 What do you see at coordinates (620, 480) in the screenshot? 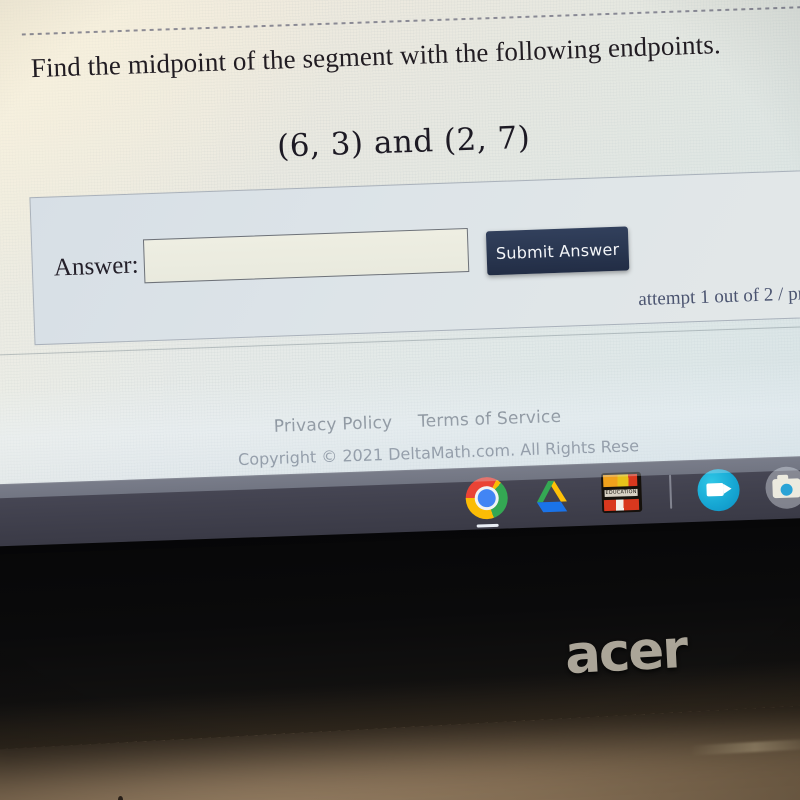
I see `education-icon-top-band` at bounding box center [620, 480].